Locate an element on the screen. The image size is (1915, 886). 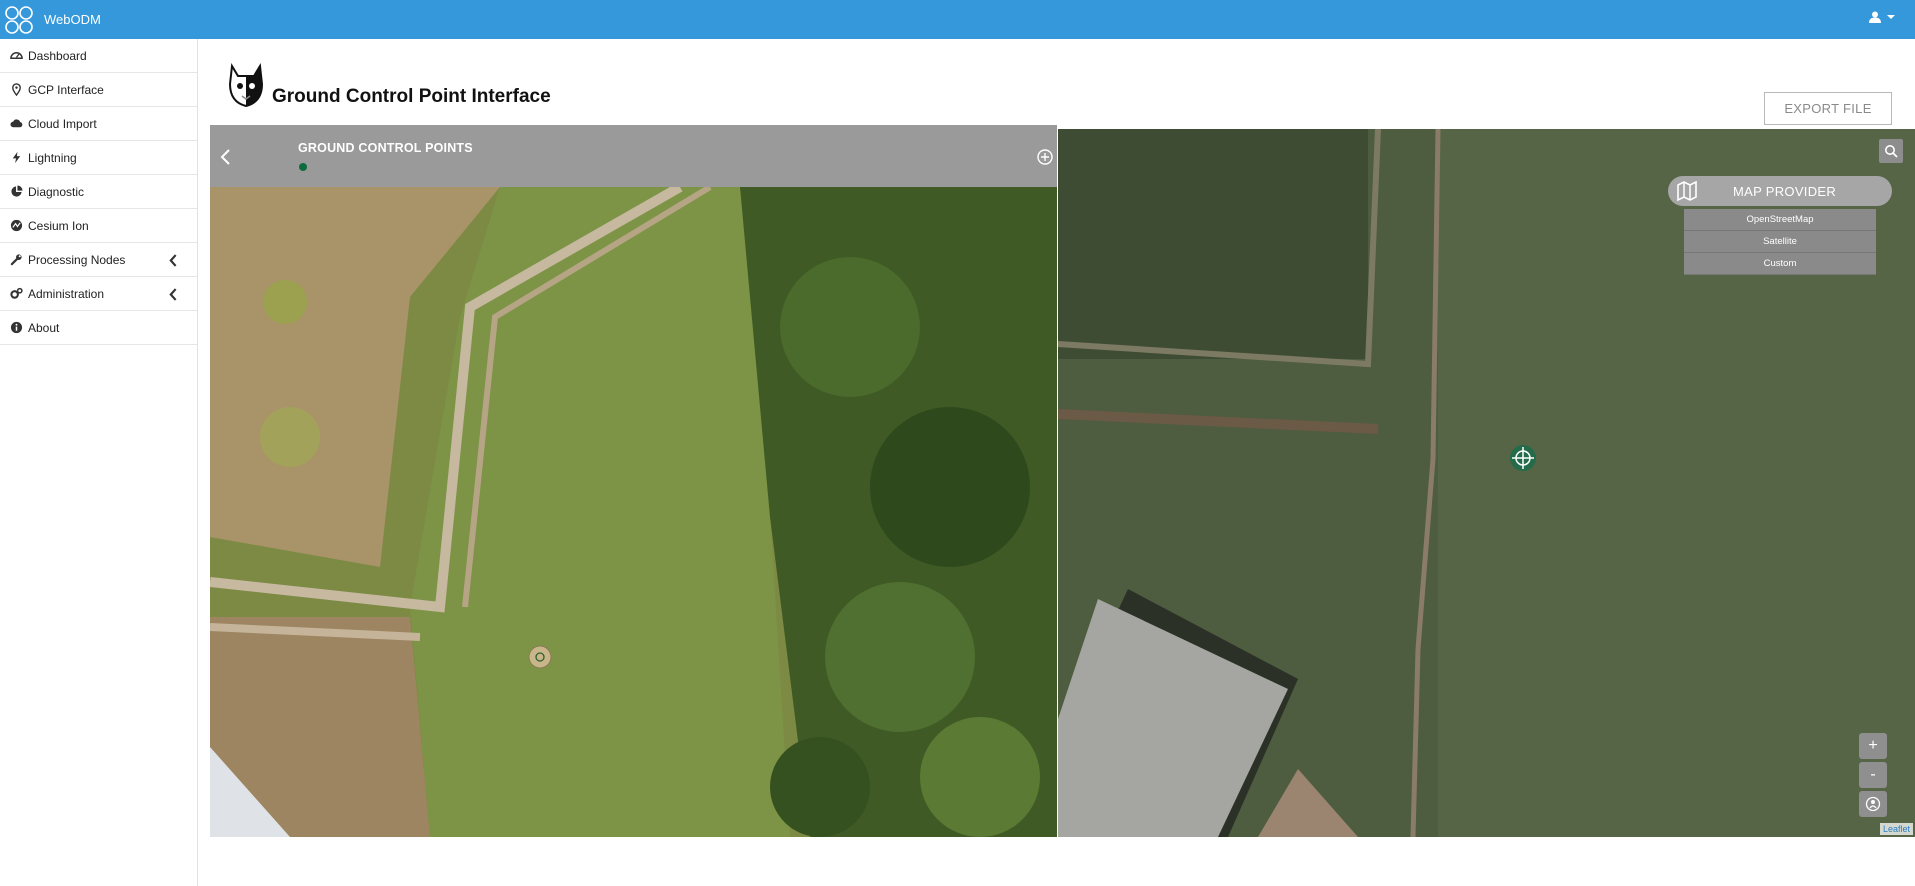
pie-chart-icon is located at coordinates (17, 191).